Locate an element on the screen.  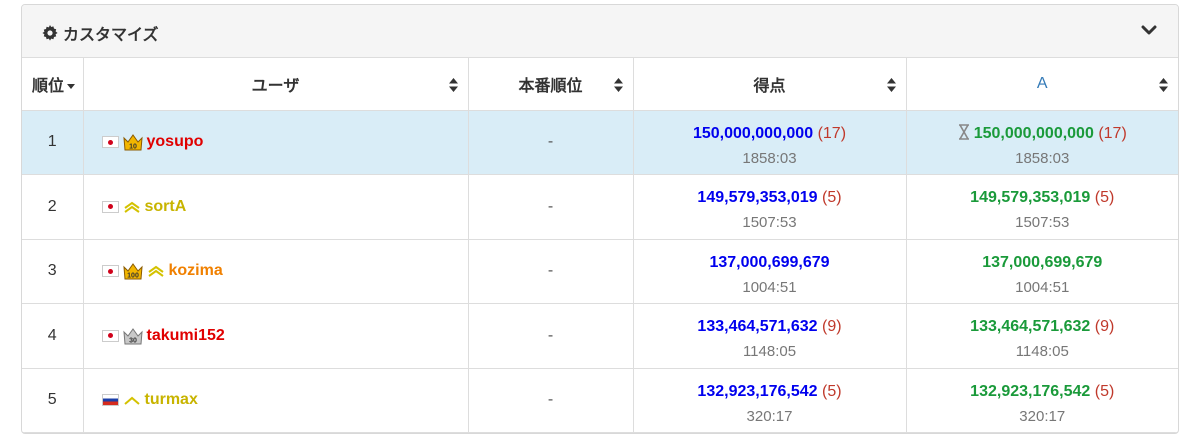
problem-a-score: 149,579,353,019 is located at coordinates (1030, 198).